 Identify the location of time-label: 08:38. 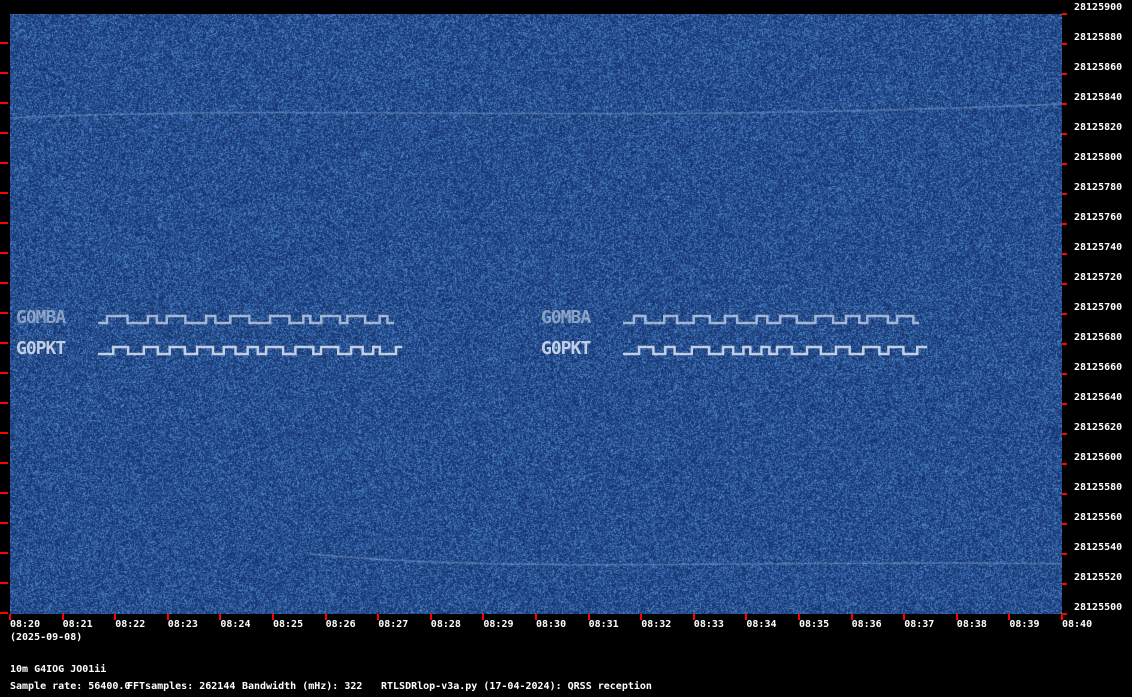
(972, 624).